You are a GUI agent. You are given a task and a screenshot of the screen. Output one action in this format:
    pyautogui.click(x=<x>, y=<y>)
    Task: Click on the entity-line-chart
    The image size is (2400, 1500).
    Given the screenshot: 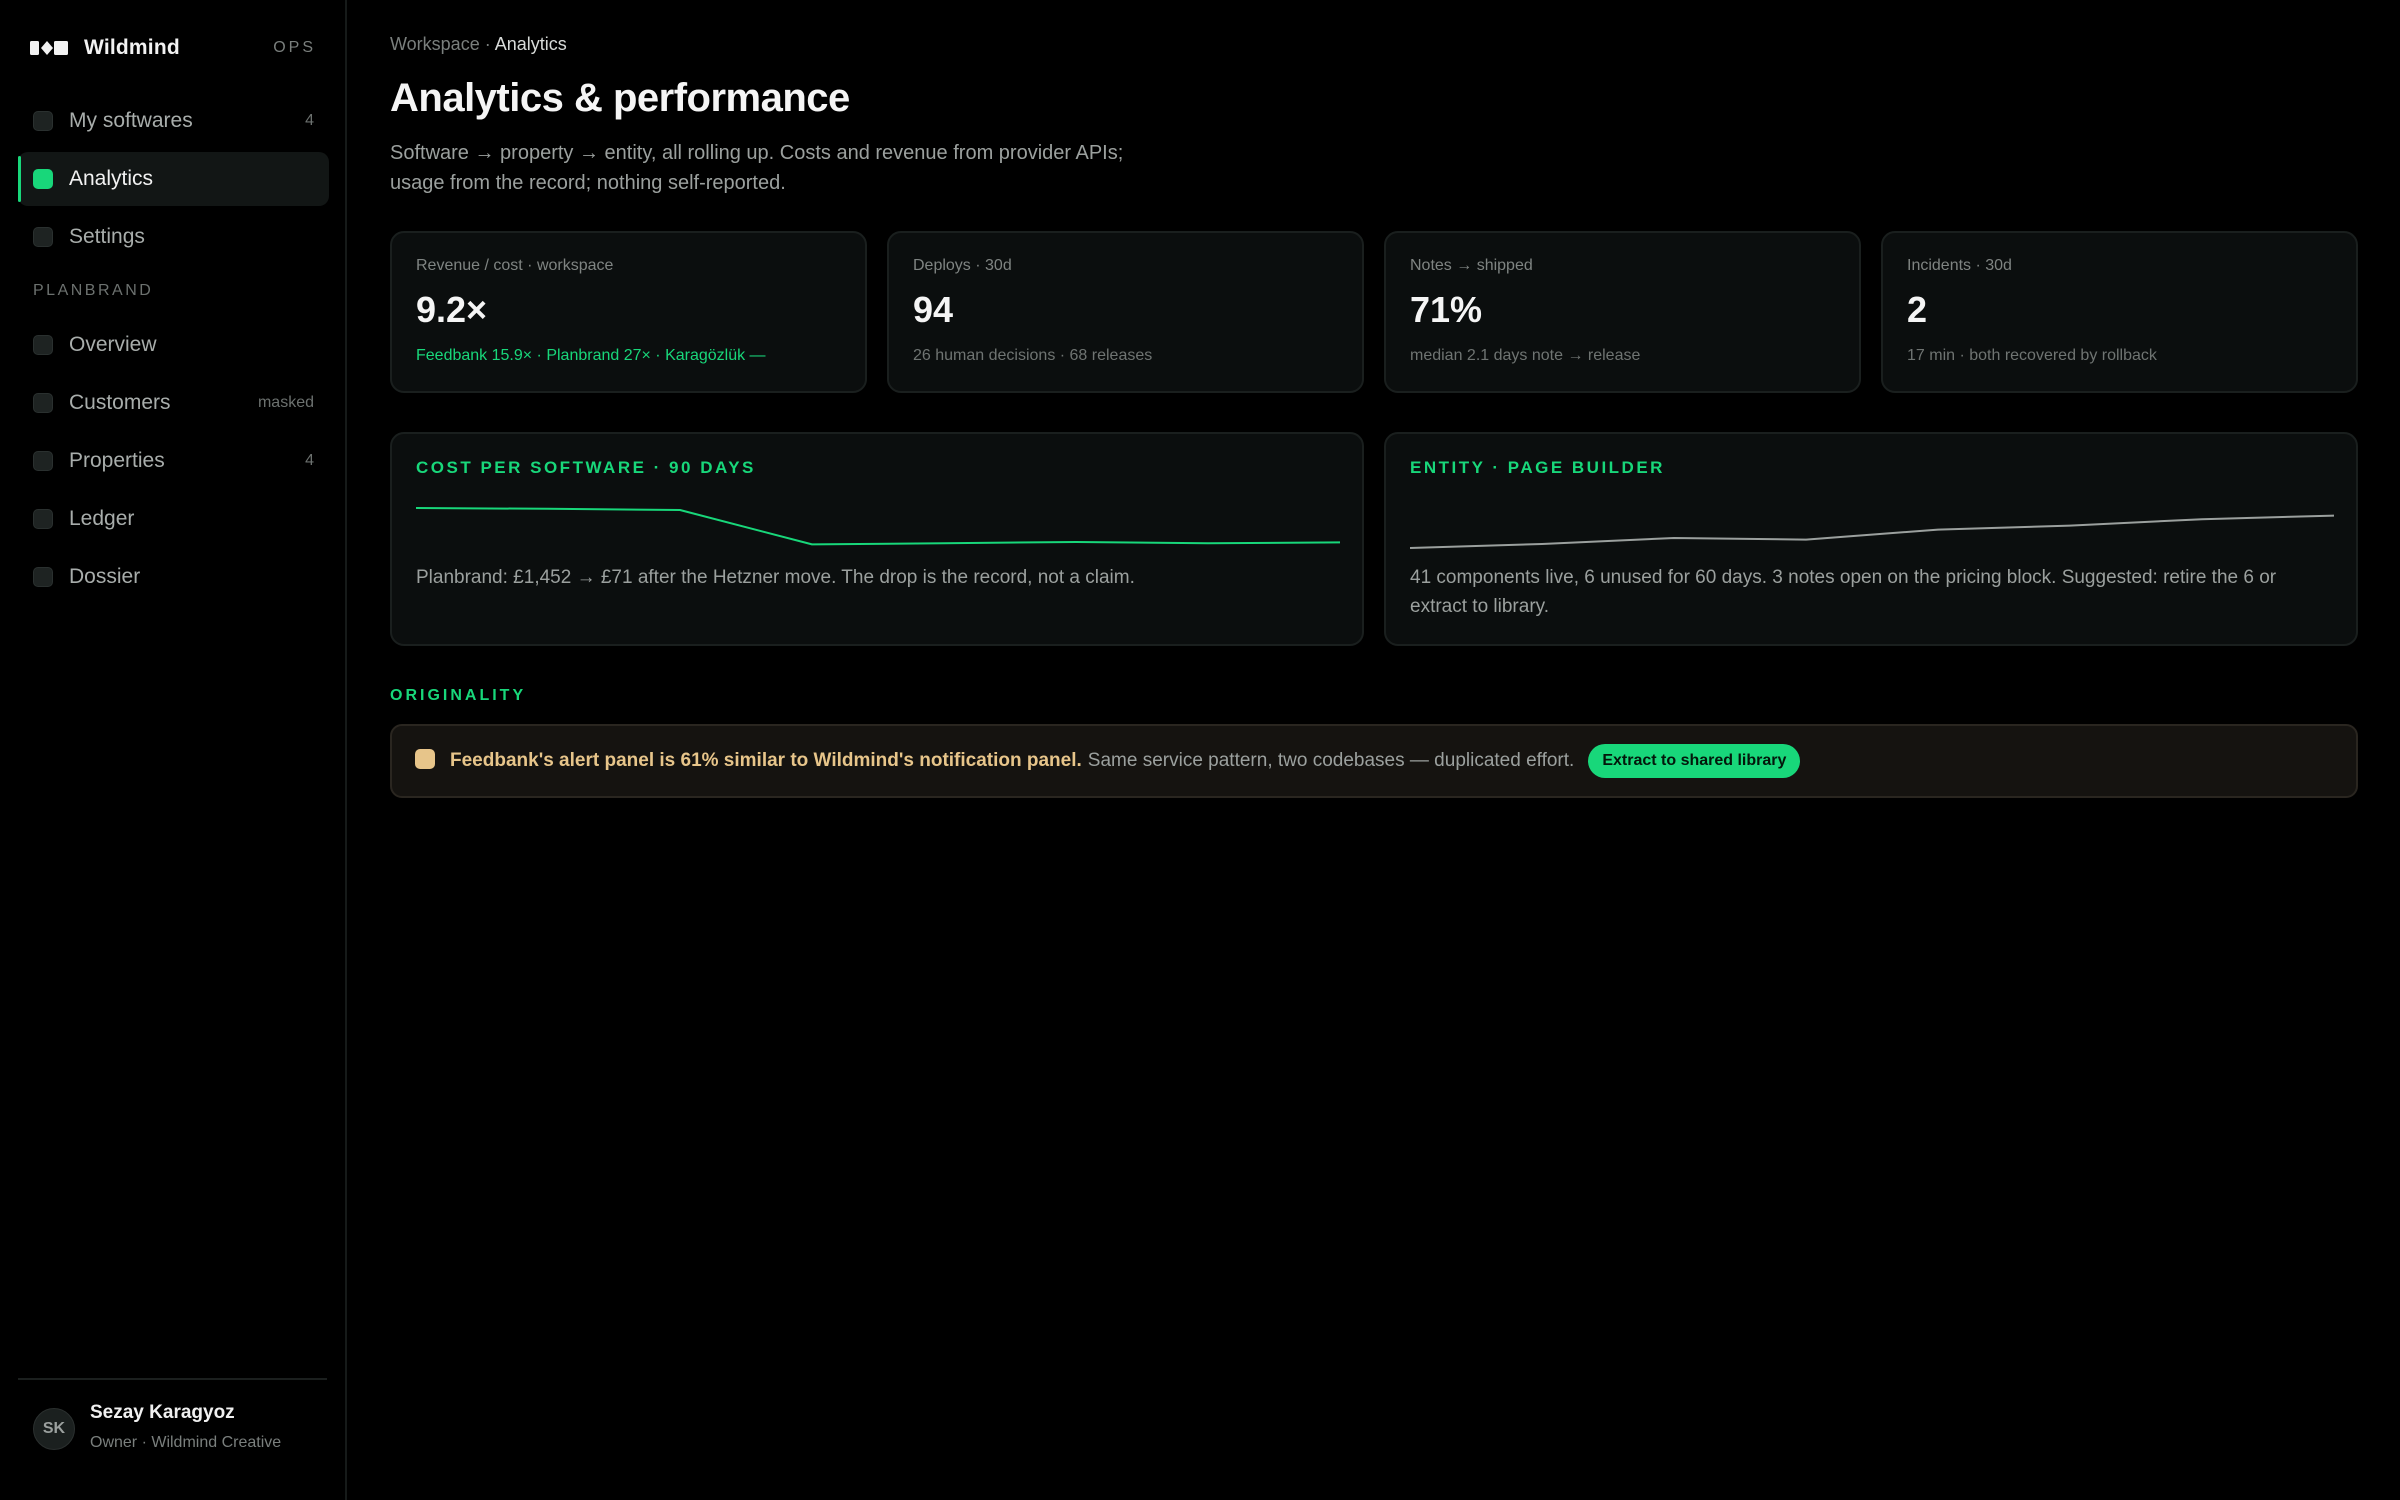 What is the action you would take?
    pyautogui.click(x=1872, y=531)
    